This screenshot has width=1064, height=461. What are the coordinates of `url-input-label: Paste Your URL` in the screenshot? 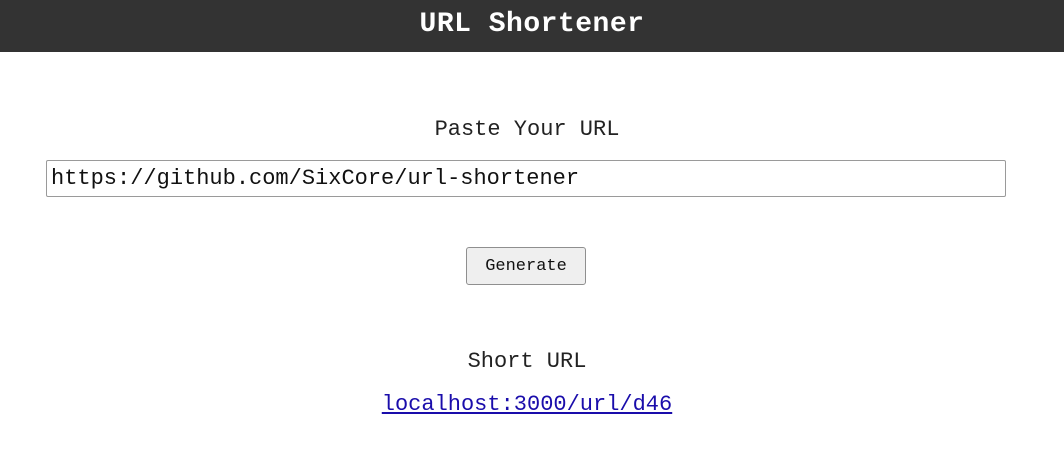 It's located at (527, 129).